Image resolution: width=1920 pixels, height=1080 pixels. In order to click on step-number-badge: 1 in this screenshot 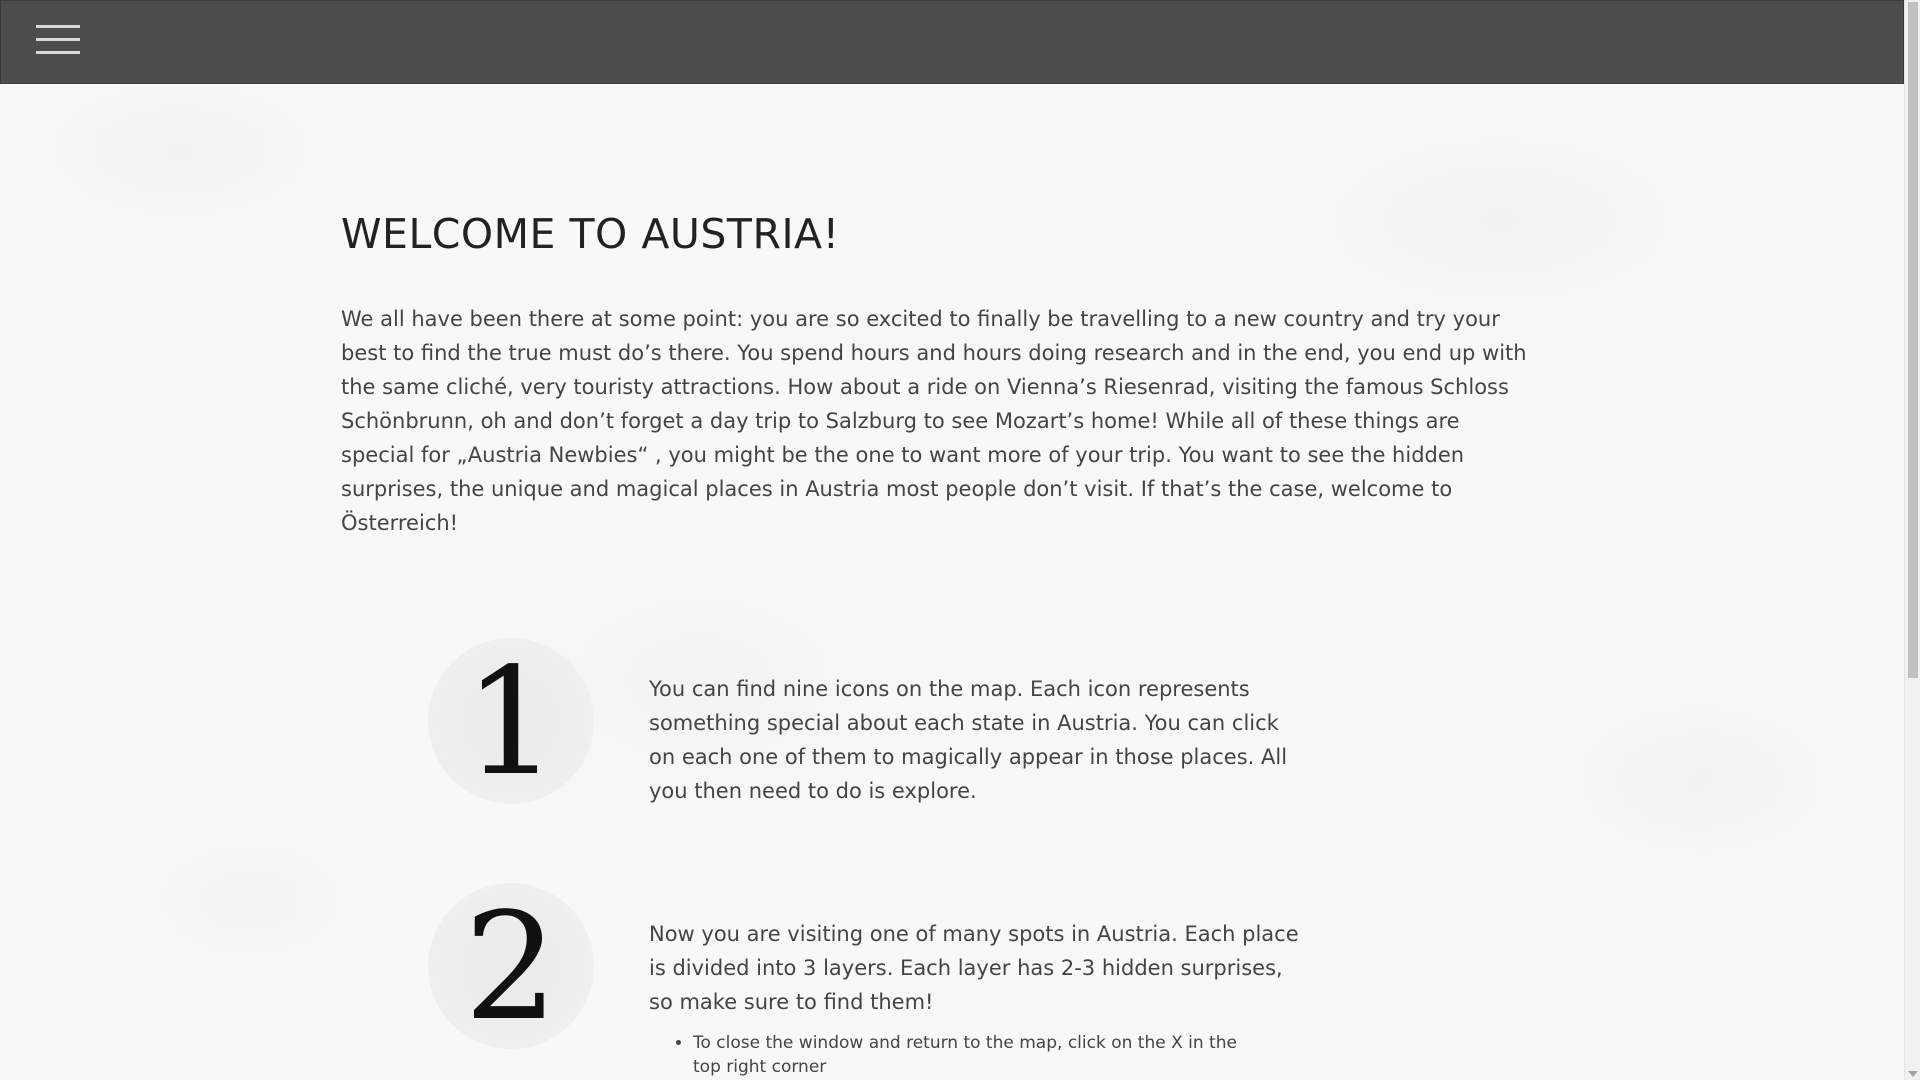, I will do `click(511, 721)`.